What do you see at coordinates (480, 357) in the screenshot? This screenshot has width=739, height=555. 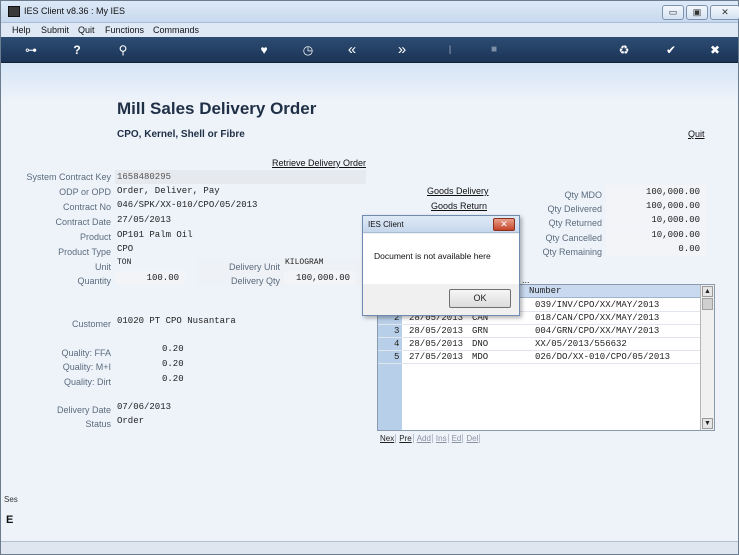 I see `row-type: MDO` at bounding box center [480, 357].